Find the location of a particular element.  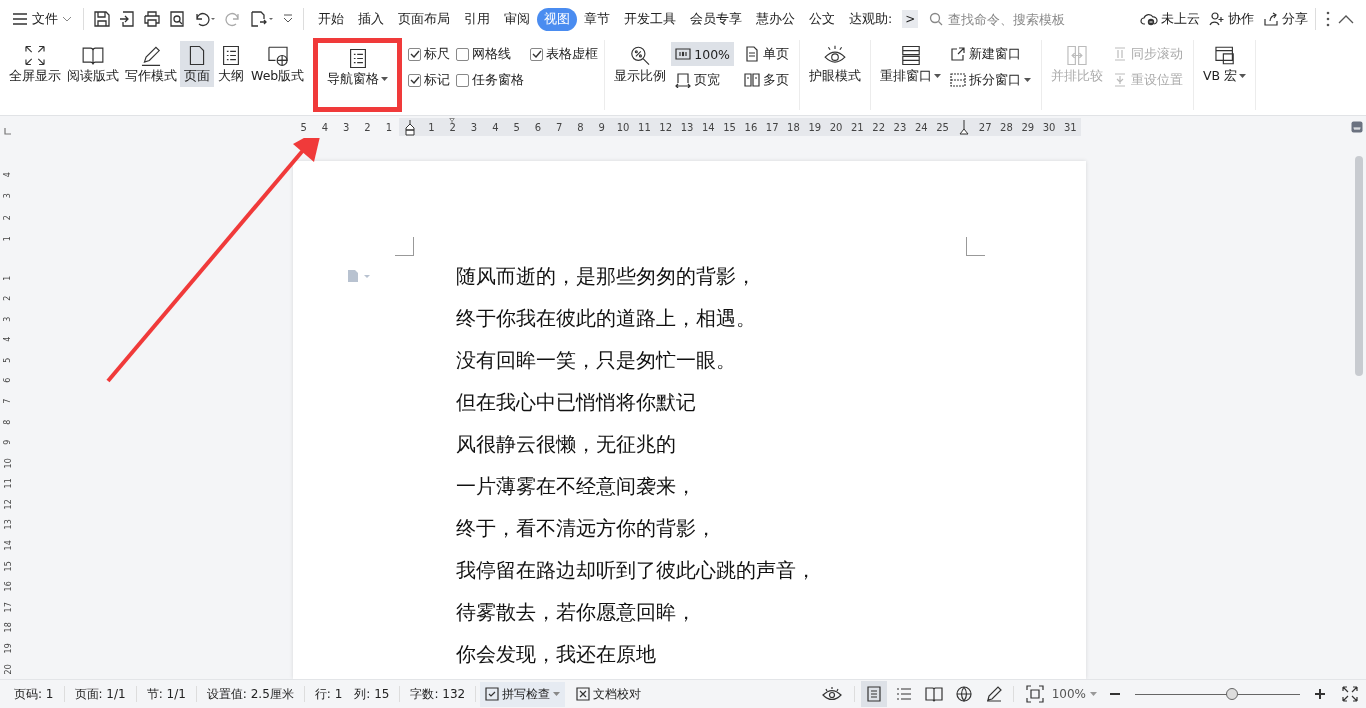

ruler-number: 1 is located at coordinates (8, 239).